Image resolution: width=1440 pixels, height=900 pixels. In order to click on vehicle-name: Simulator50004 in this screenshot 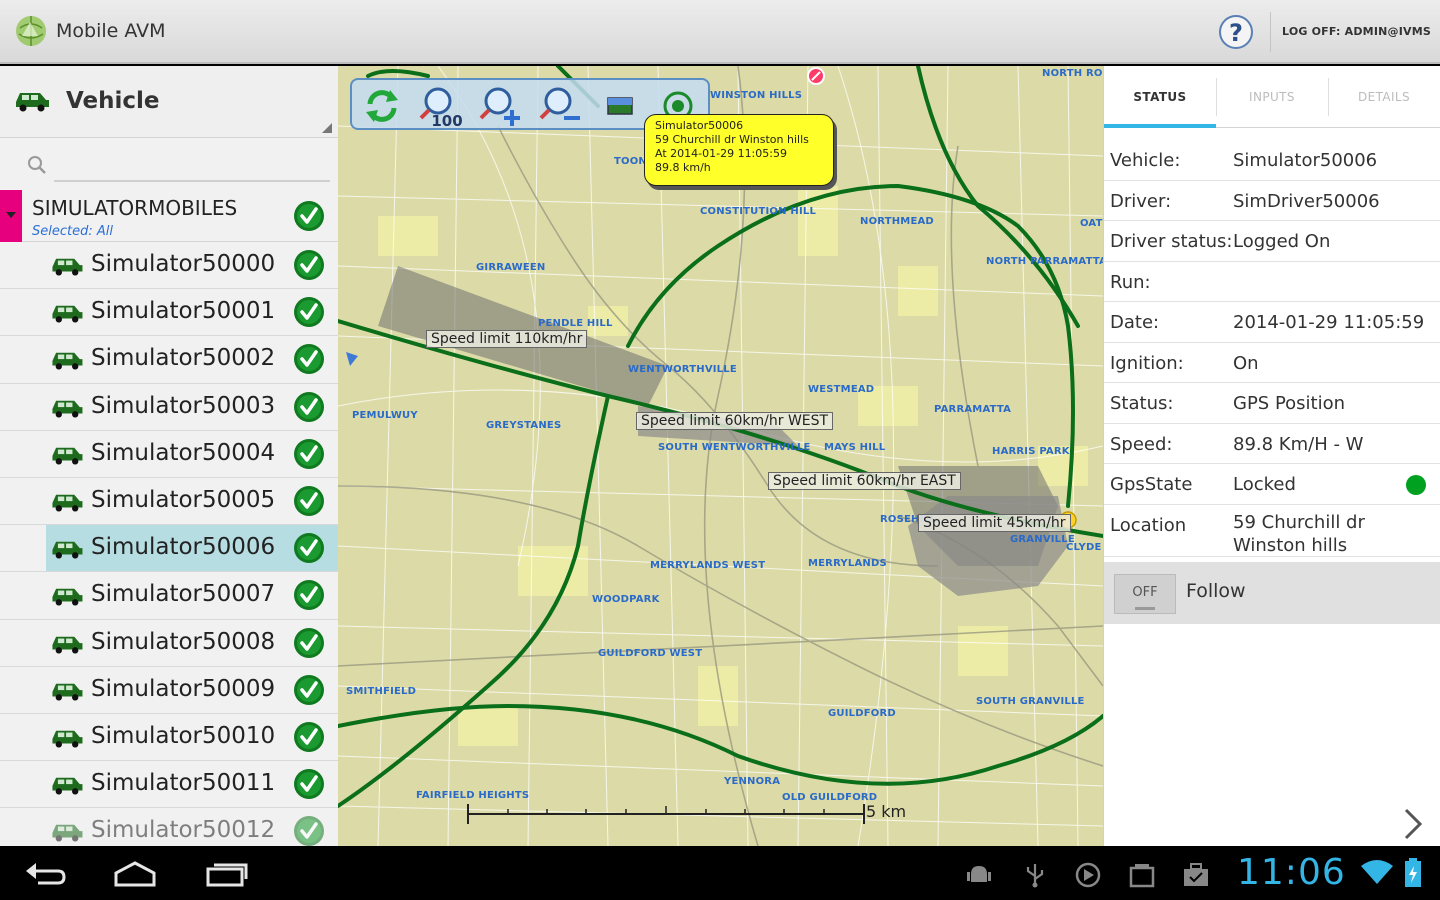, I will do `click(183, 452)`.